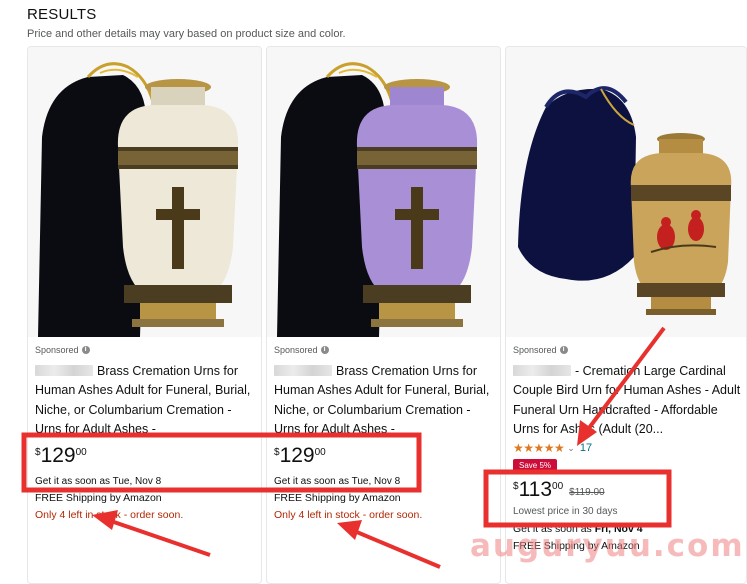  I want to click on results-title: RESULTS, so click(62, 14).